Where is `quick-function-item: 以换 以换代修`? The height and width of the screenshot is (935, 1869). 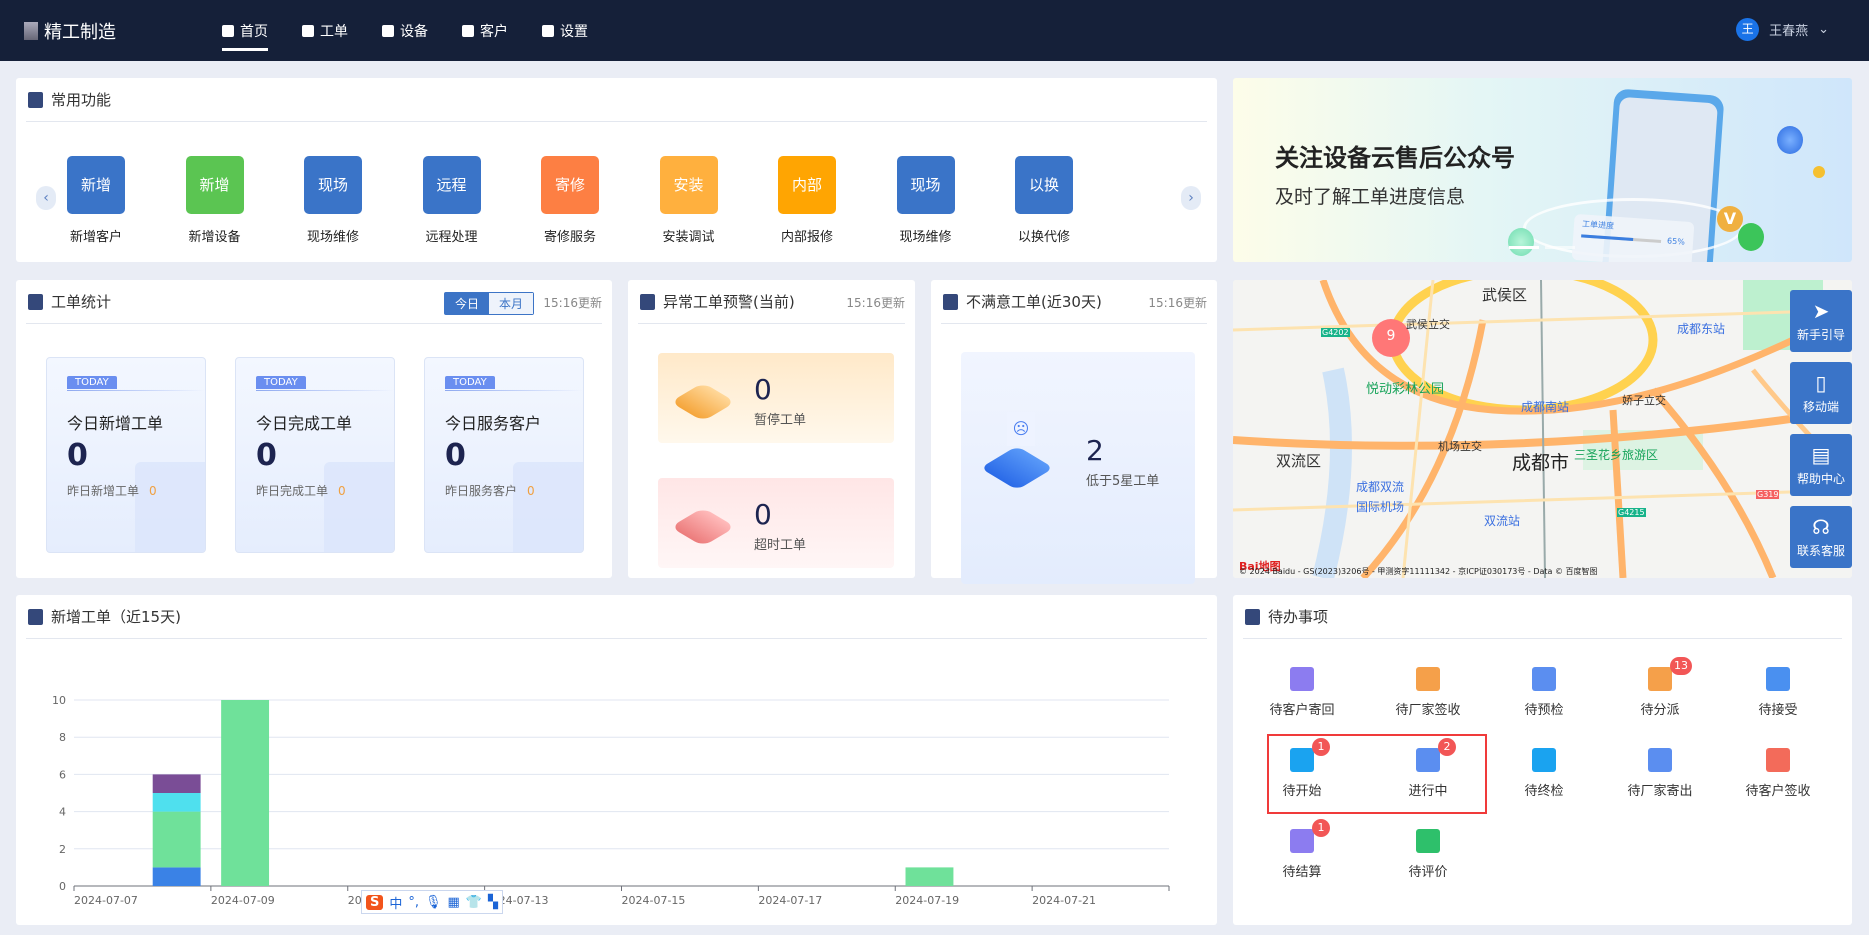
quick-function-item: 以换 以换代修 is located at coordinates (1044, 200).